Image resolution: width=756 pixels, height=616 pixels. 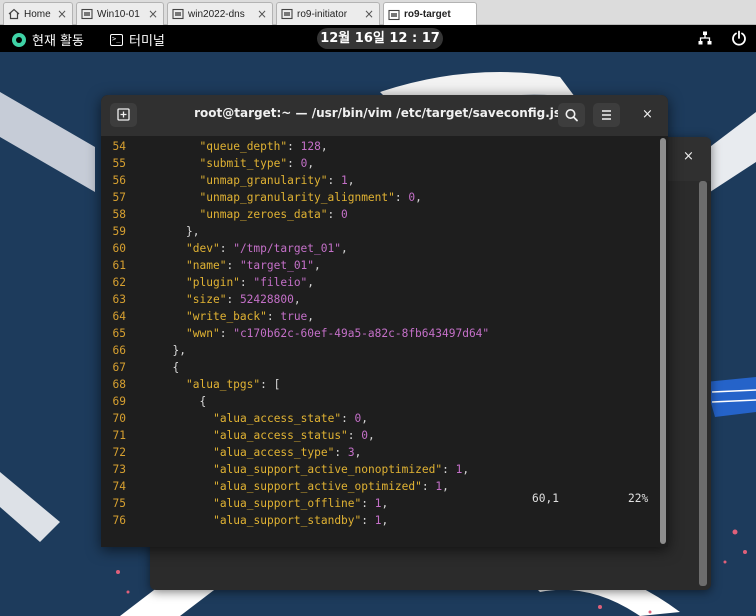 What do you see at coordinates (14, 14) in the screenshot?
I see `home-icon` at bounding box center [14, 14].